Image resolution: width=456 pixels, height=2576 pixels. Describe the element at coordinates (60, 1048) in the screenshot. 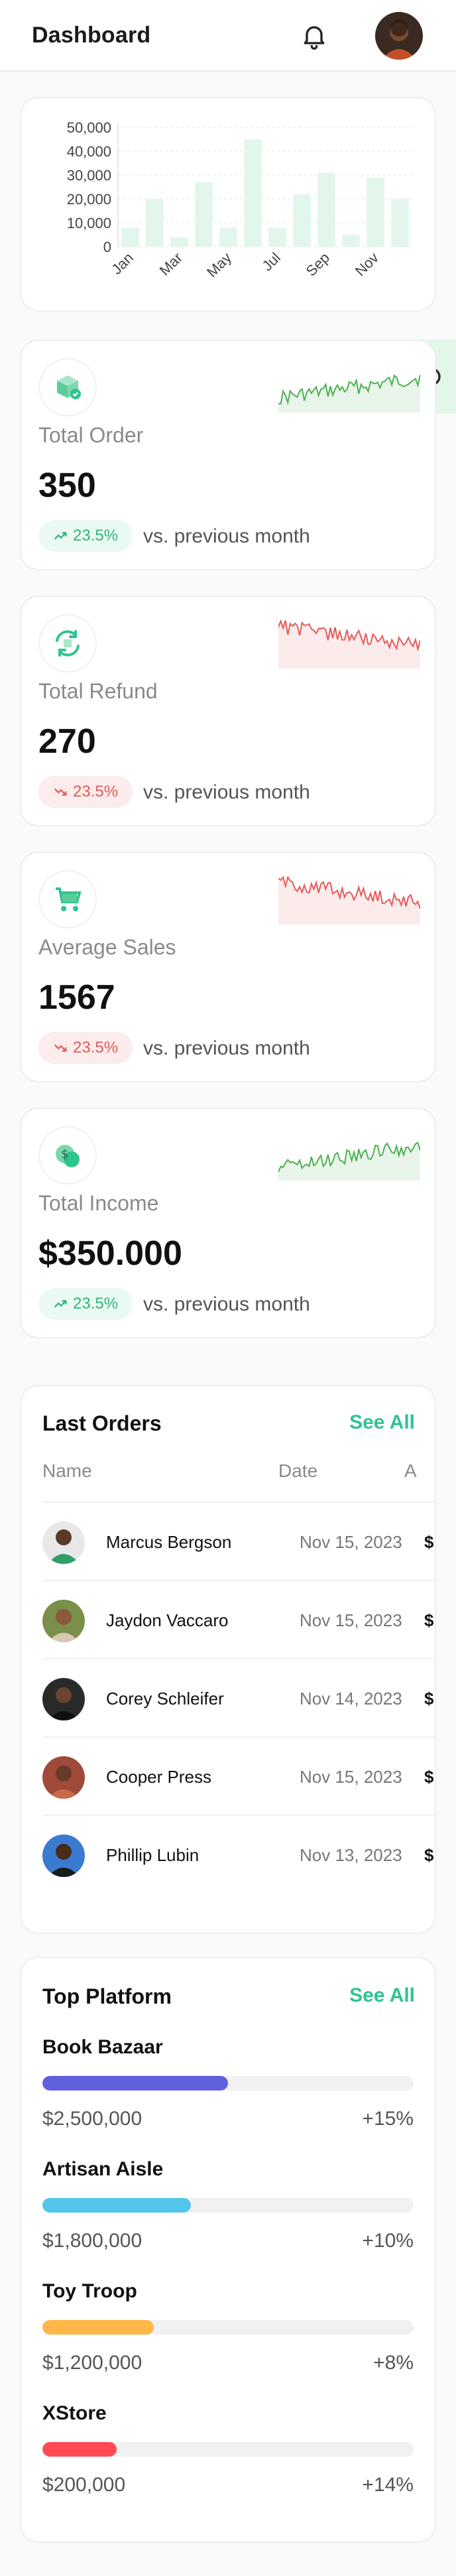

I see `trend-down-icon` at that location.